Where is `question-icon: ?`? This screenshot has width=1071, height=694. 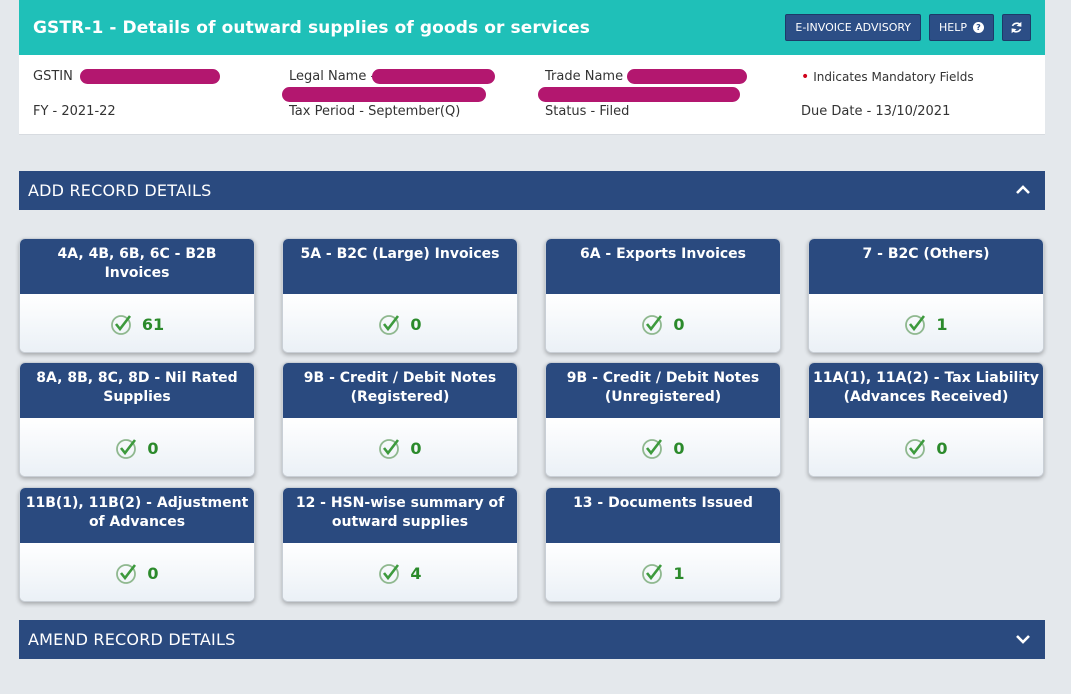
question-icon: ? is located at coordinates (978, 27).